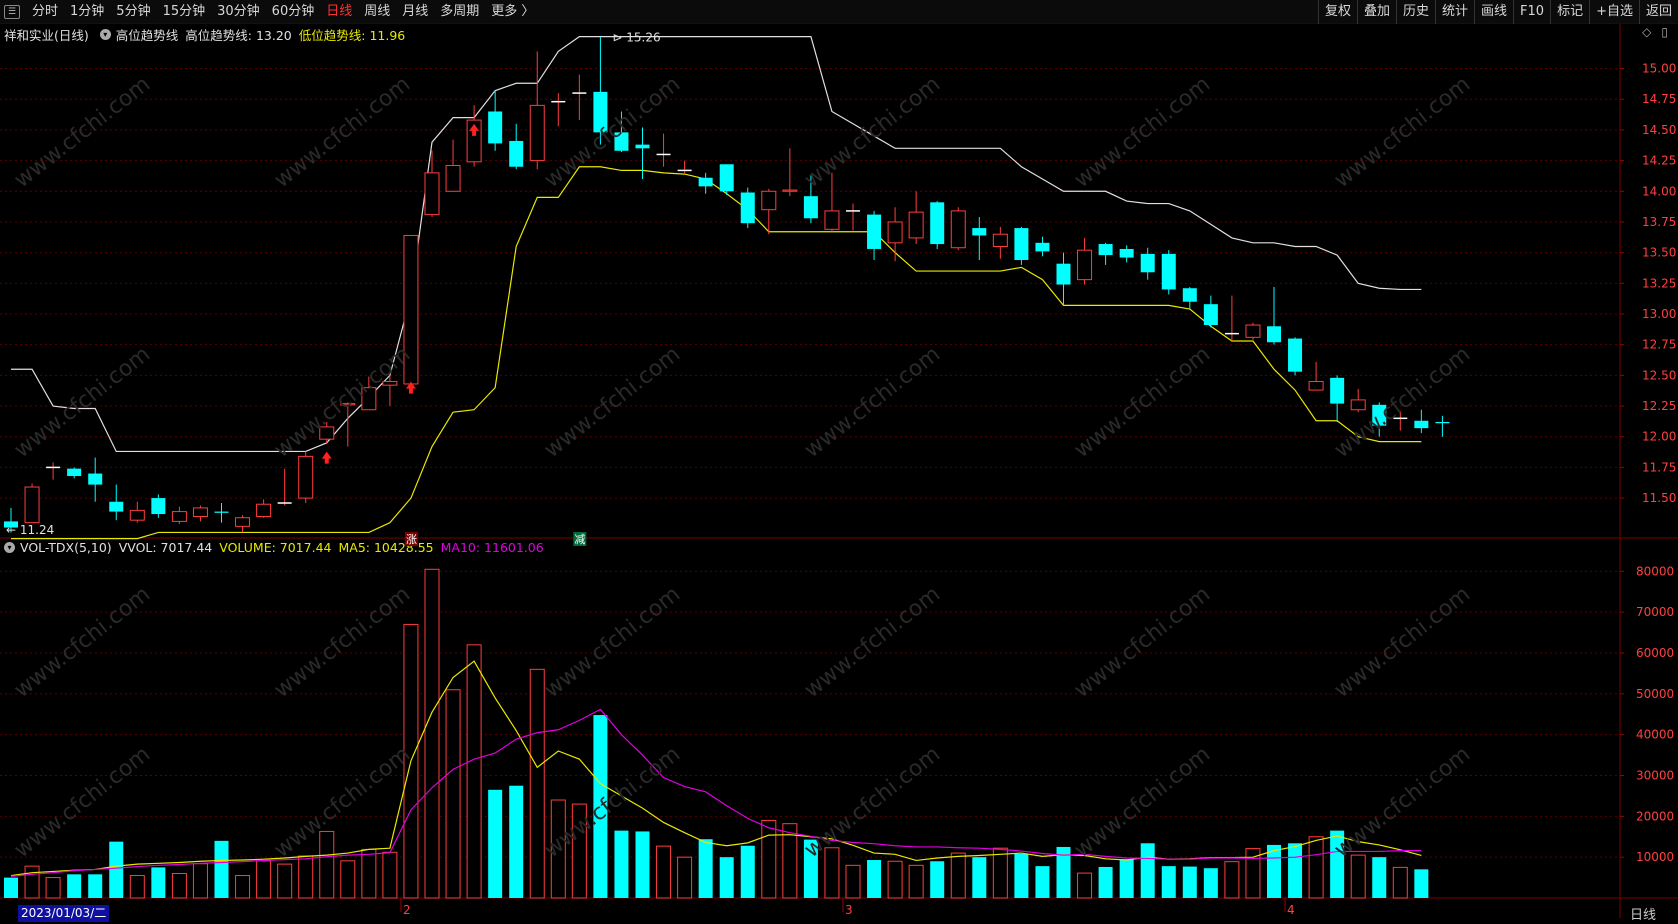 Image resolution: width=1678 pixels, height=924 pixels. Describe the element at coordinates (147, 34) in the screenshot. I see `indicator-name: 高位趋势线` at that location.